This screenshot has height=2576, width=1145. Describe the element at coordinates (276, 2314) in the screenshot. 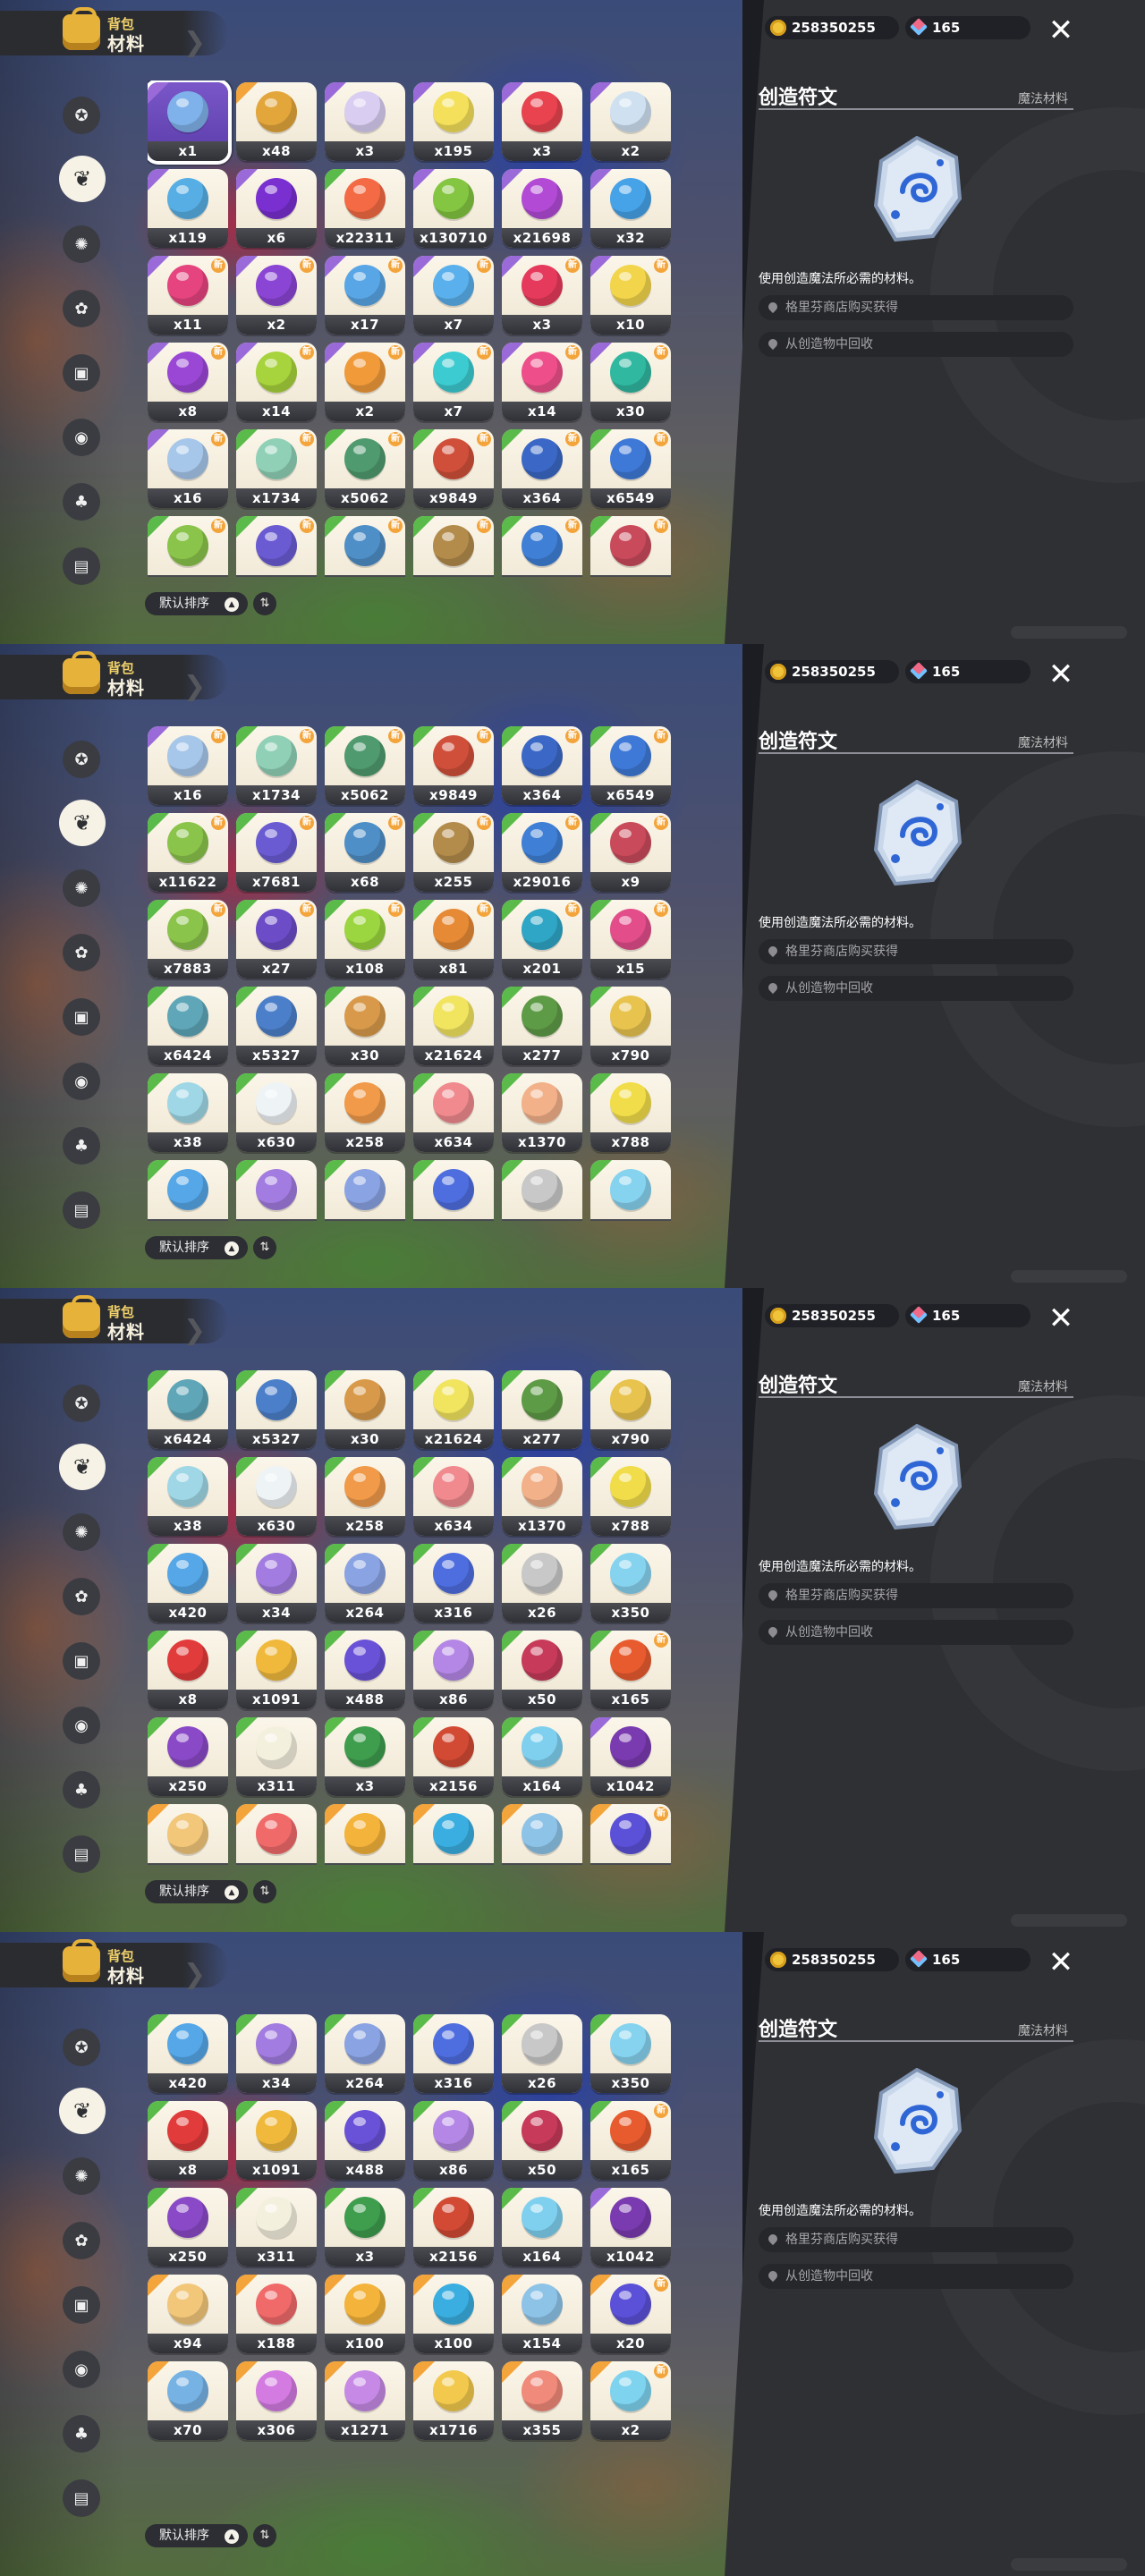

I see `inventory-item: x188` at that location.